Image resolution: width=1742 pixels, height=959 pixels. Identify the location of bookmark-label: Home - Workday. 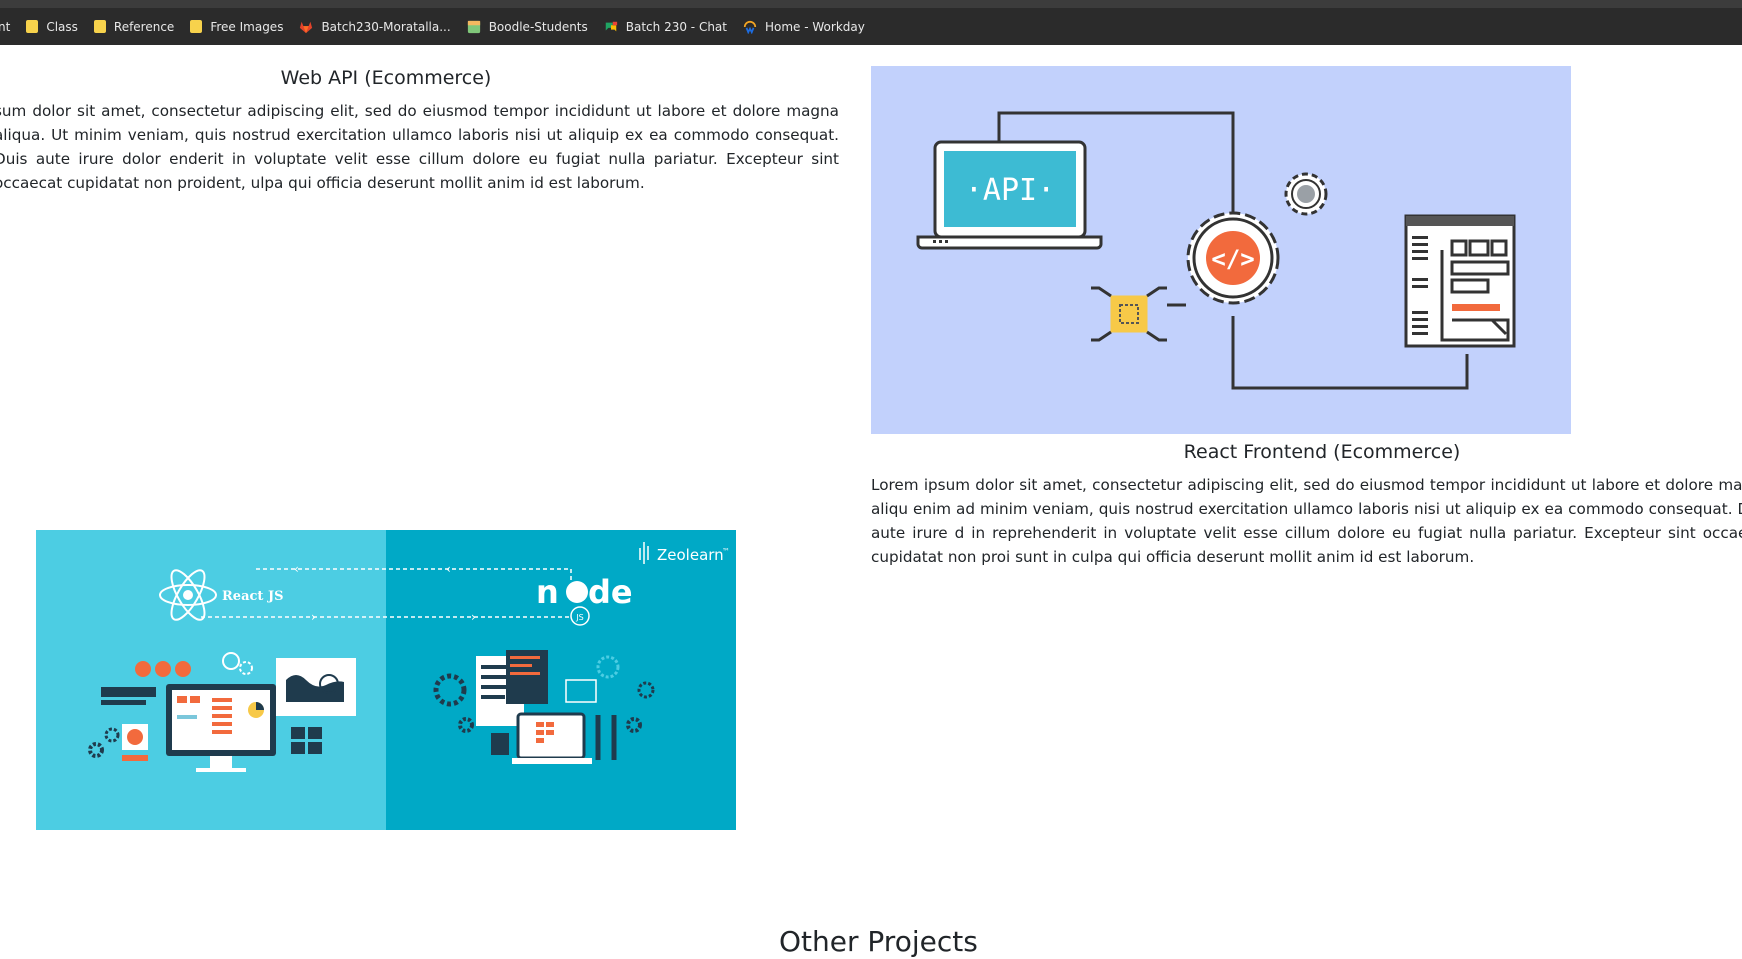
(814, 26).